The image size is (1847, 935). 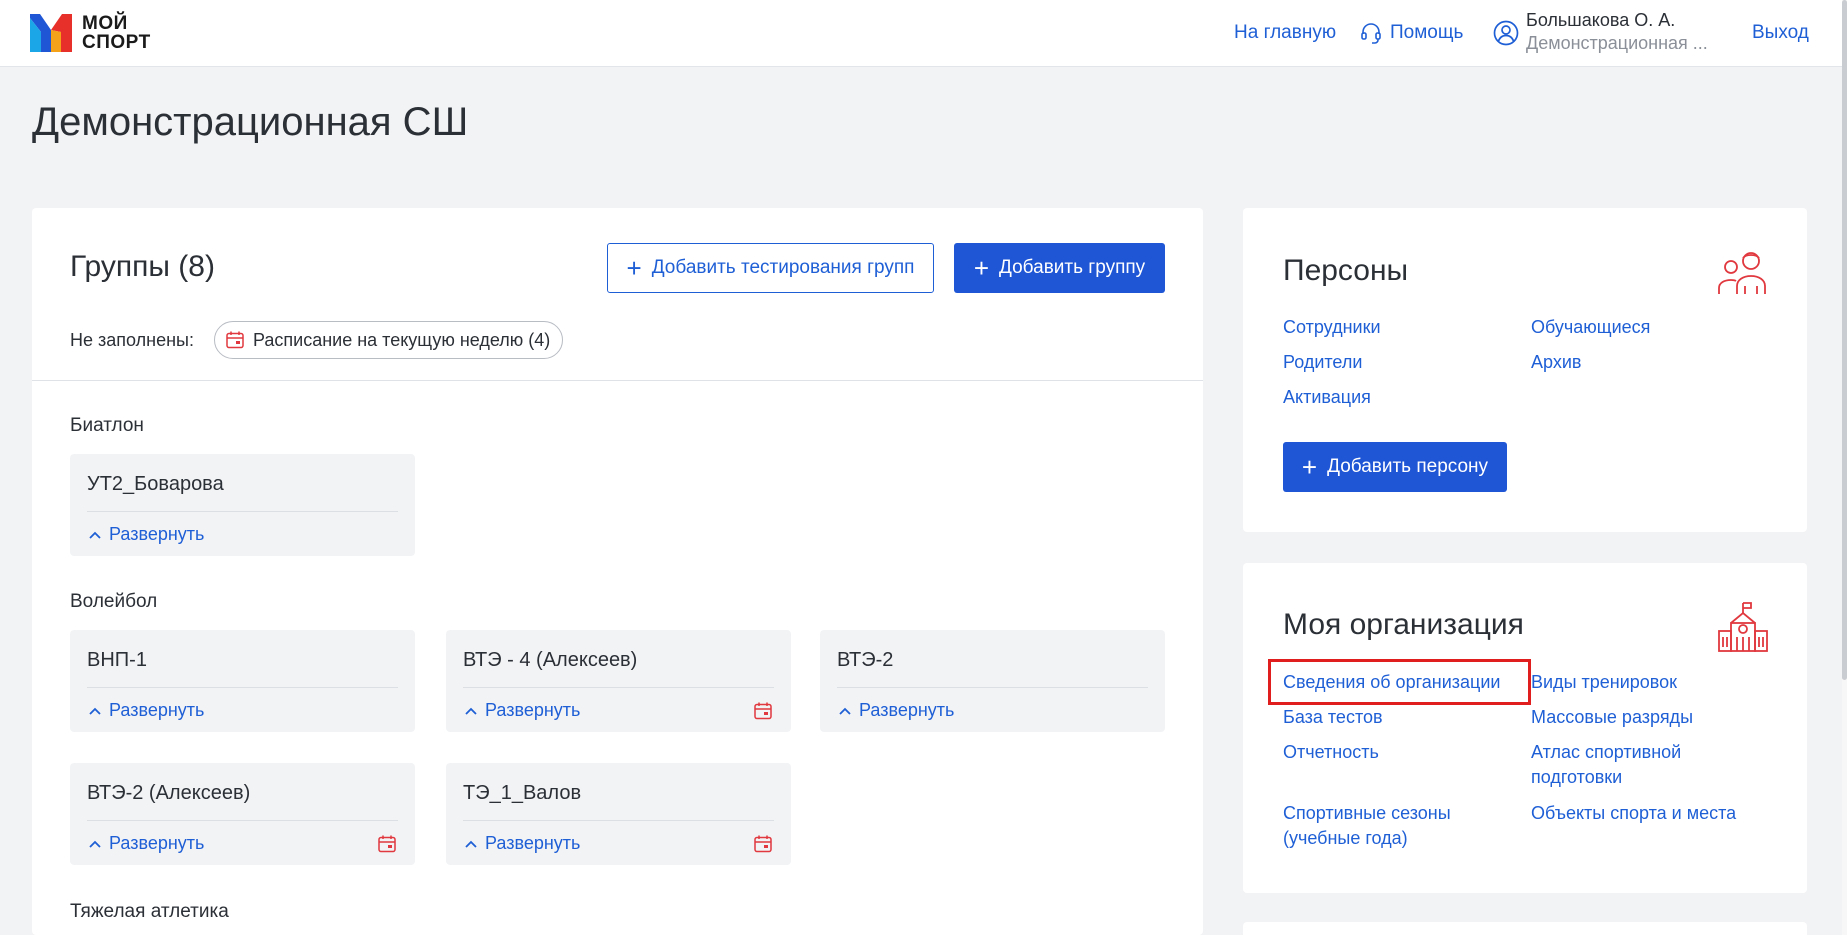 I want to click on link-sports-atlas: Атлас спортивной подготовки, so click(x=1631, y=765).